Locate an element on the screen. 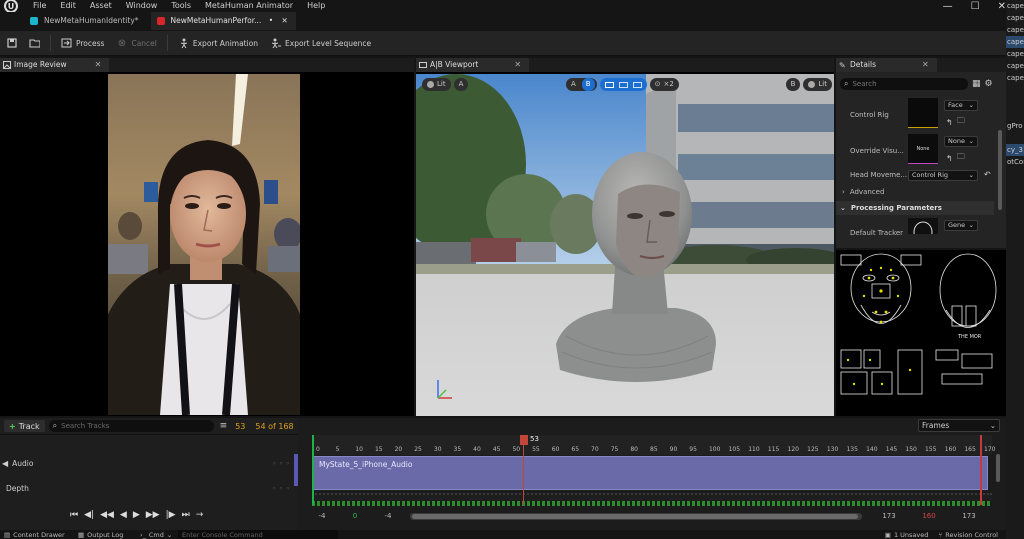  save-button is located at coordinates (11, 43).